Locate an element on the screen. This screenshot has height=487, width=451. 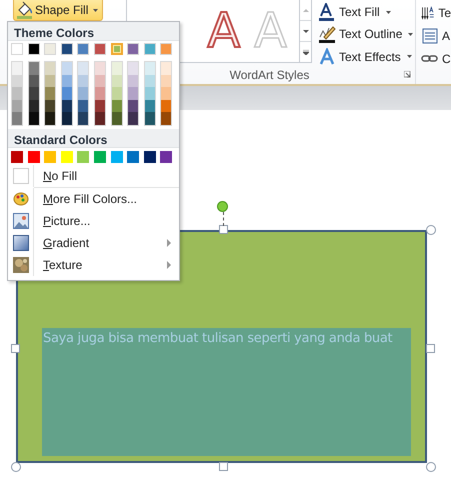
shape-text: Saya juga bisa membuat tulisan seperti yang anda buat is located at coordinates (217, 338).